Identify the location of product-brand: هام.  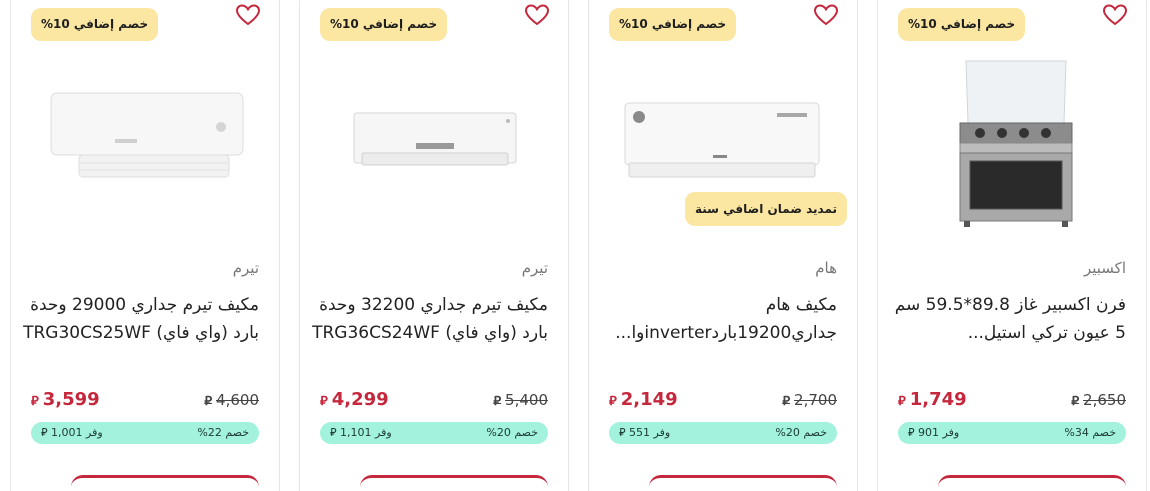
(826, 268).